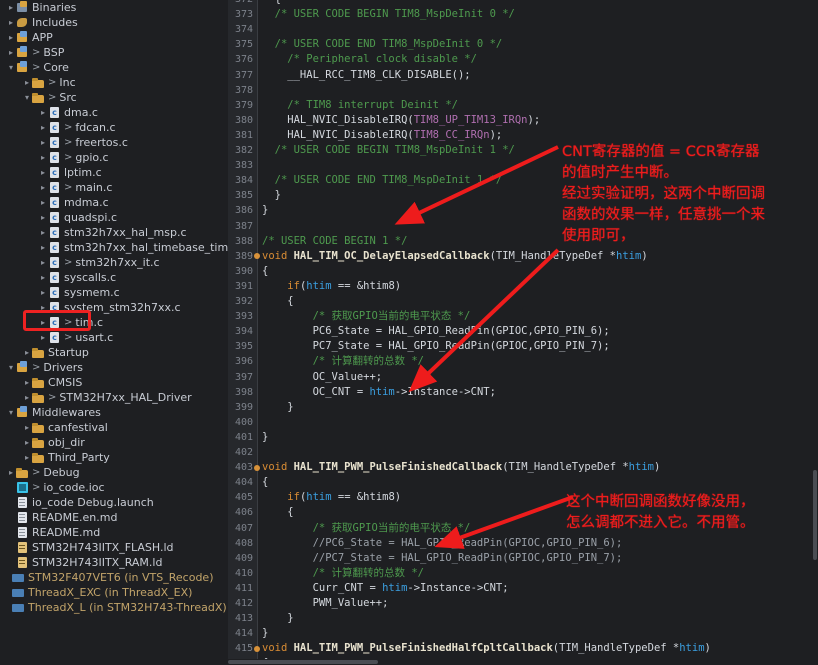 This screenshot has width=818, height=665. What do you see at coordinates (114, 217) in the screenshot?
I see `tree-item-quadspi.c: quadspi.c` at bounding box center [114, 217].